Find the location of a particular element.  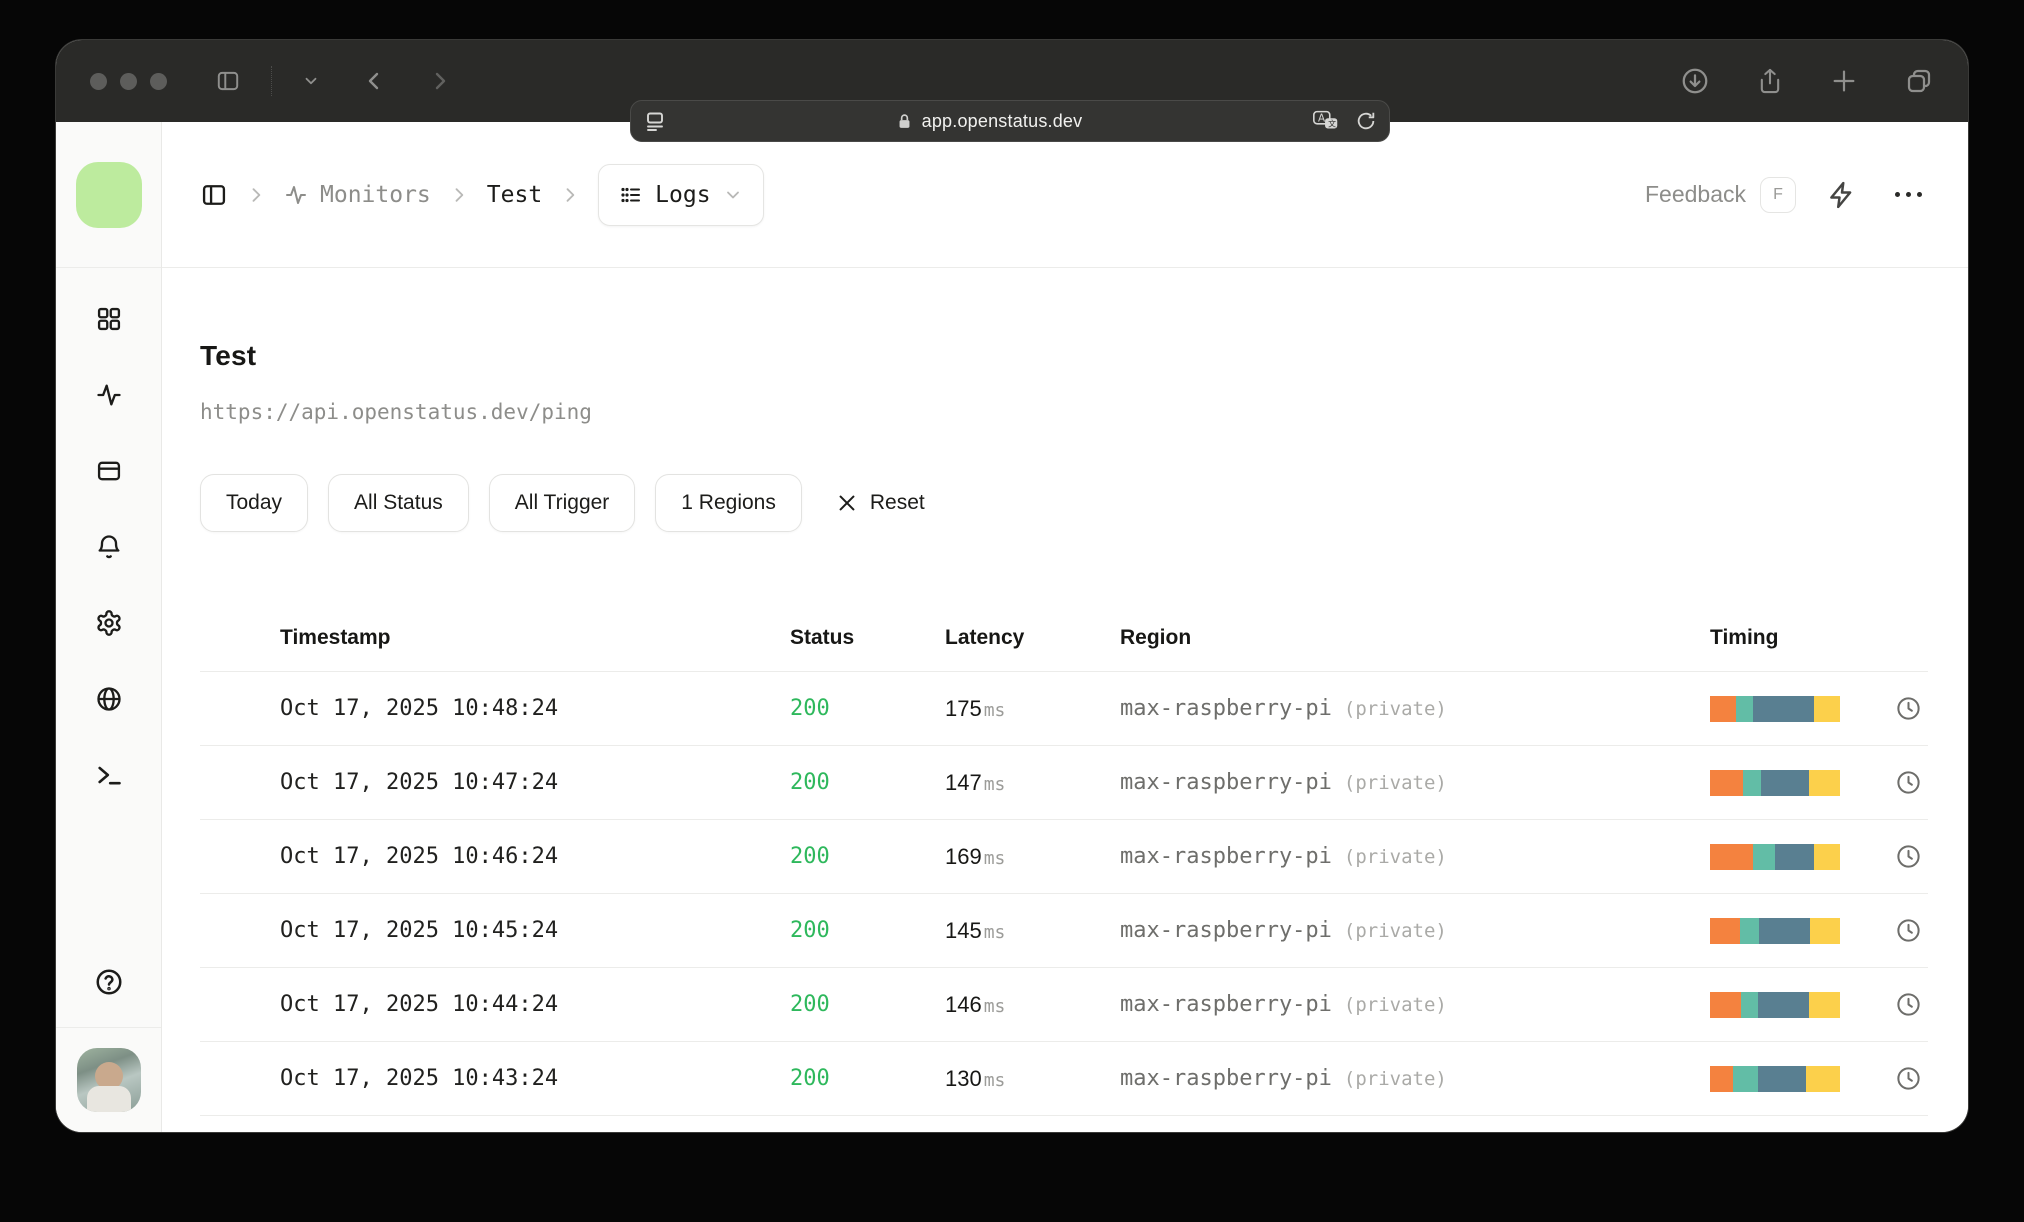

close-window-button is located at coordinates (98, 81).